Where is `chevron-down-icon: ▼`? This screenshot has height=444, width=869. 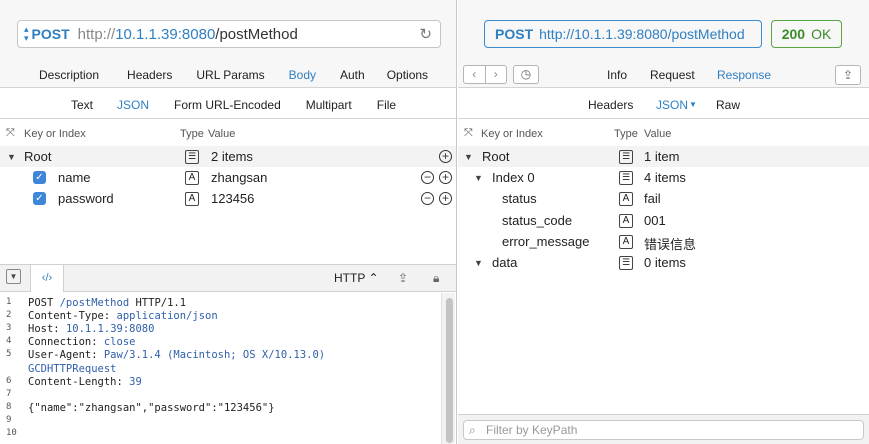 chevron-down-icon: ▼ is located at coordinates (693, 104).